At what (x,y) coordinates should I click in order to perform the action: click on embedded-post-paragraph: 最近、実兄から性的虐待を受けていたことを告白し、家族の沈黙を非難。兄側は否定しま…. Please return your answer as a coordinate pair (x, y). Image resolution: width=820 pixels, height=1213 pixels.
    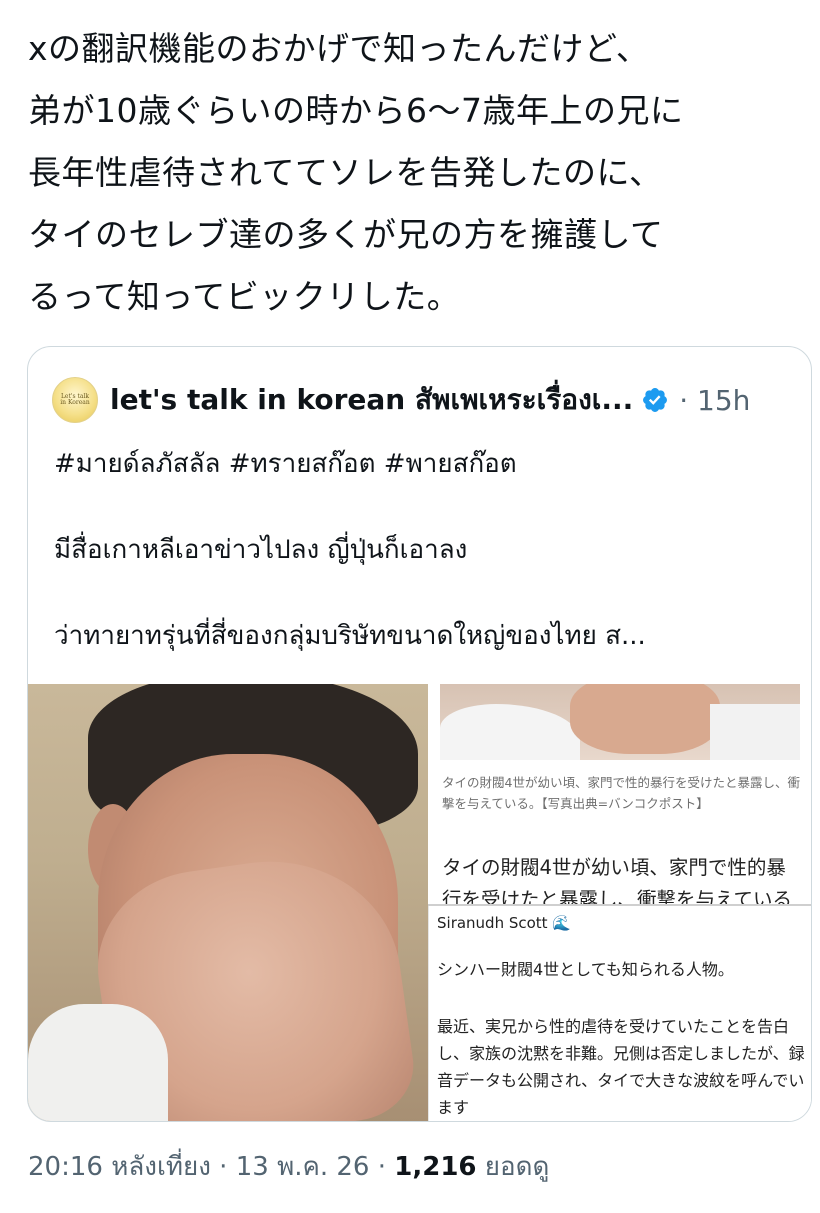
    Looking at the image, I should click on (621, 1067).